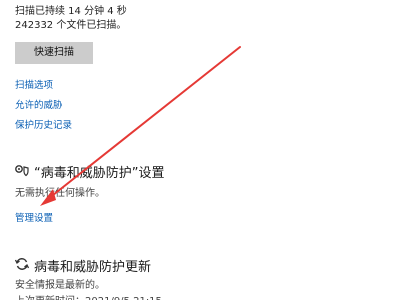  Describe the element at coordinates (71, 11) in the screenshot. I see `scan-duration-text: 扫描已持续 14 分钟 4 秒` at that location.